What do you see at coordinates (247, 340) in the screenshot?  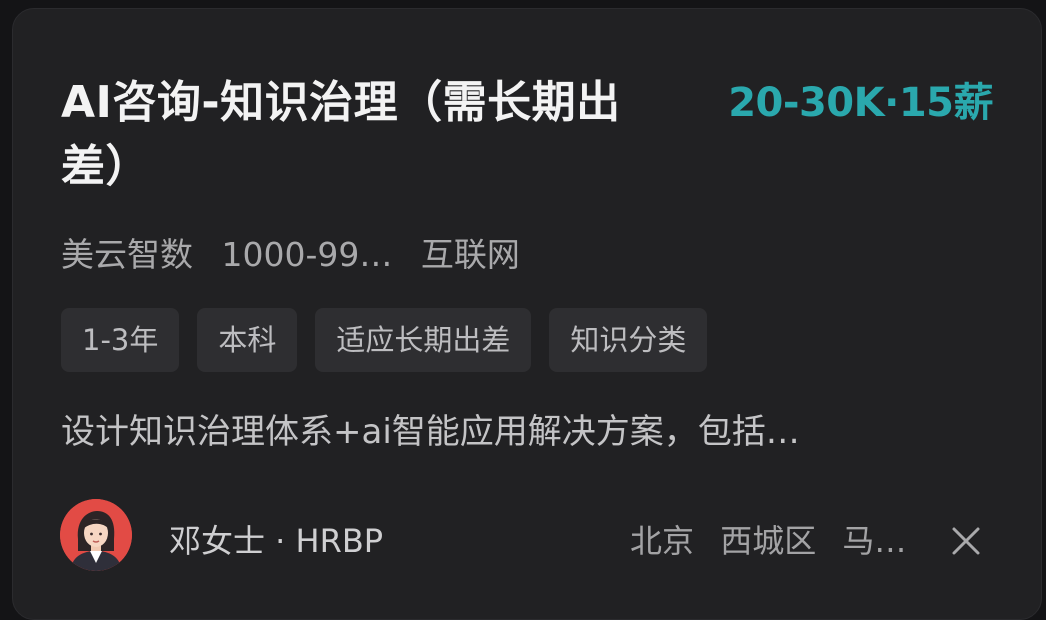 I see `tag-education: 本科` at bounding box center [247, 340].